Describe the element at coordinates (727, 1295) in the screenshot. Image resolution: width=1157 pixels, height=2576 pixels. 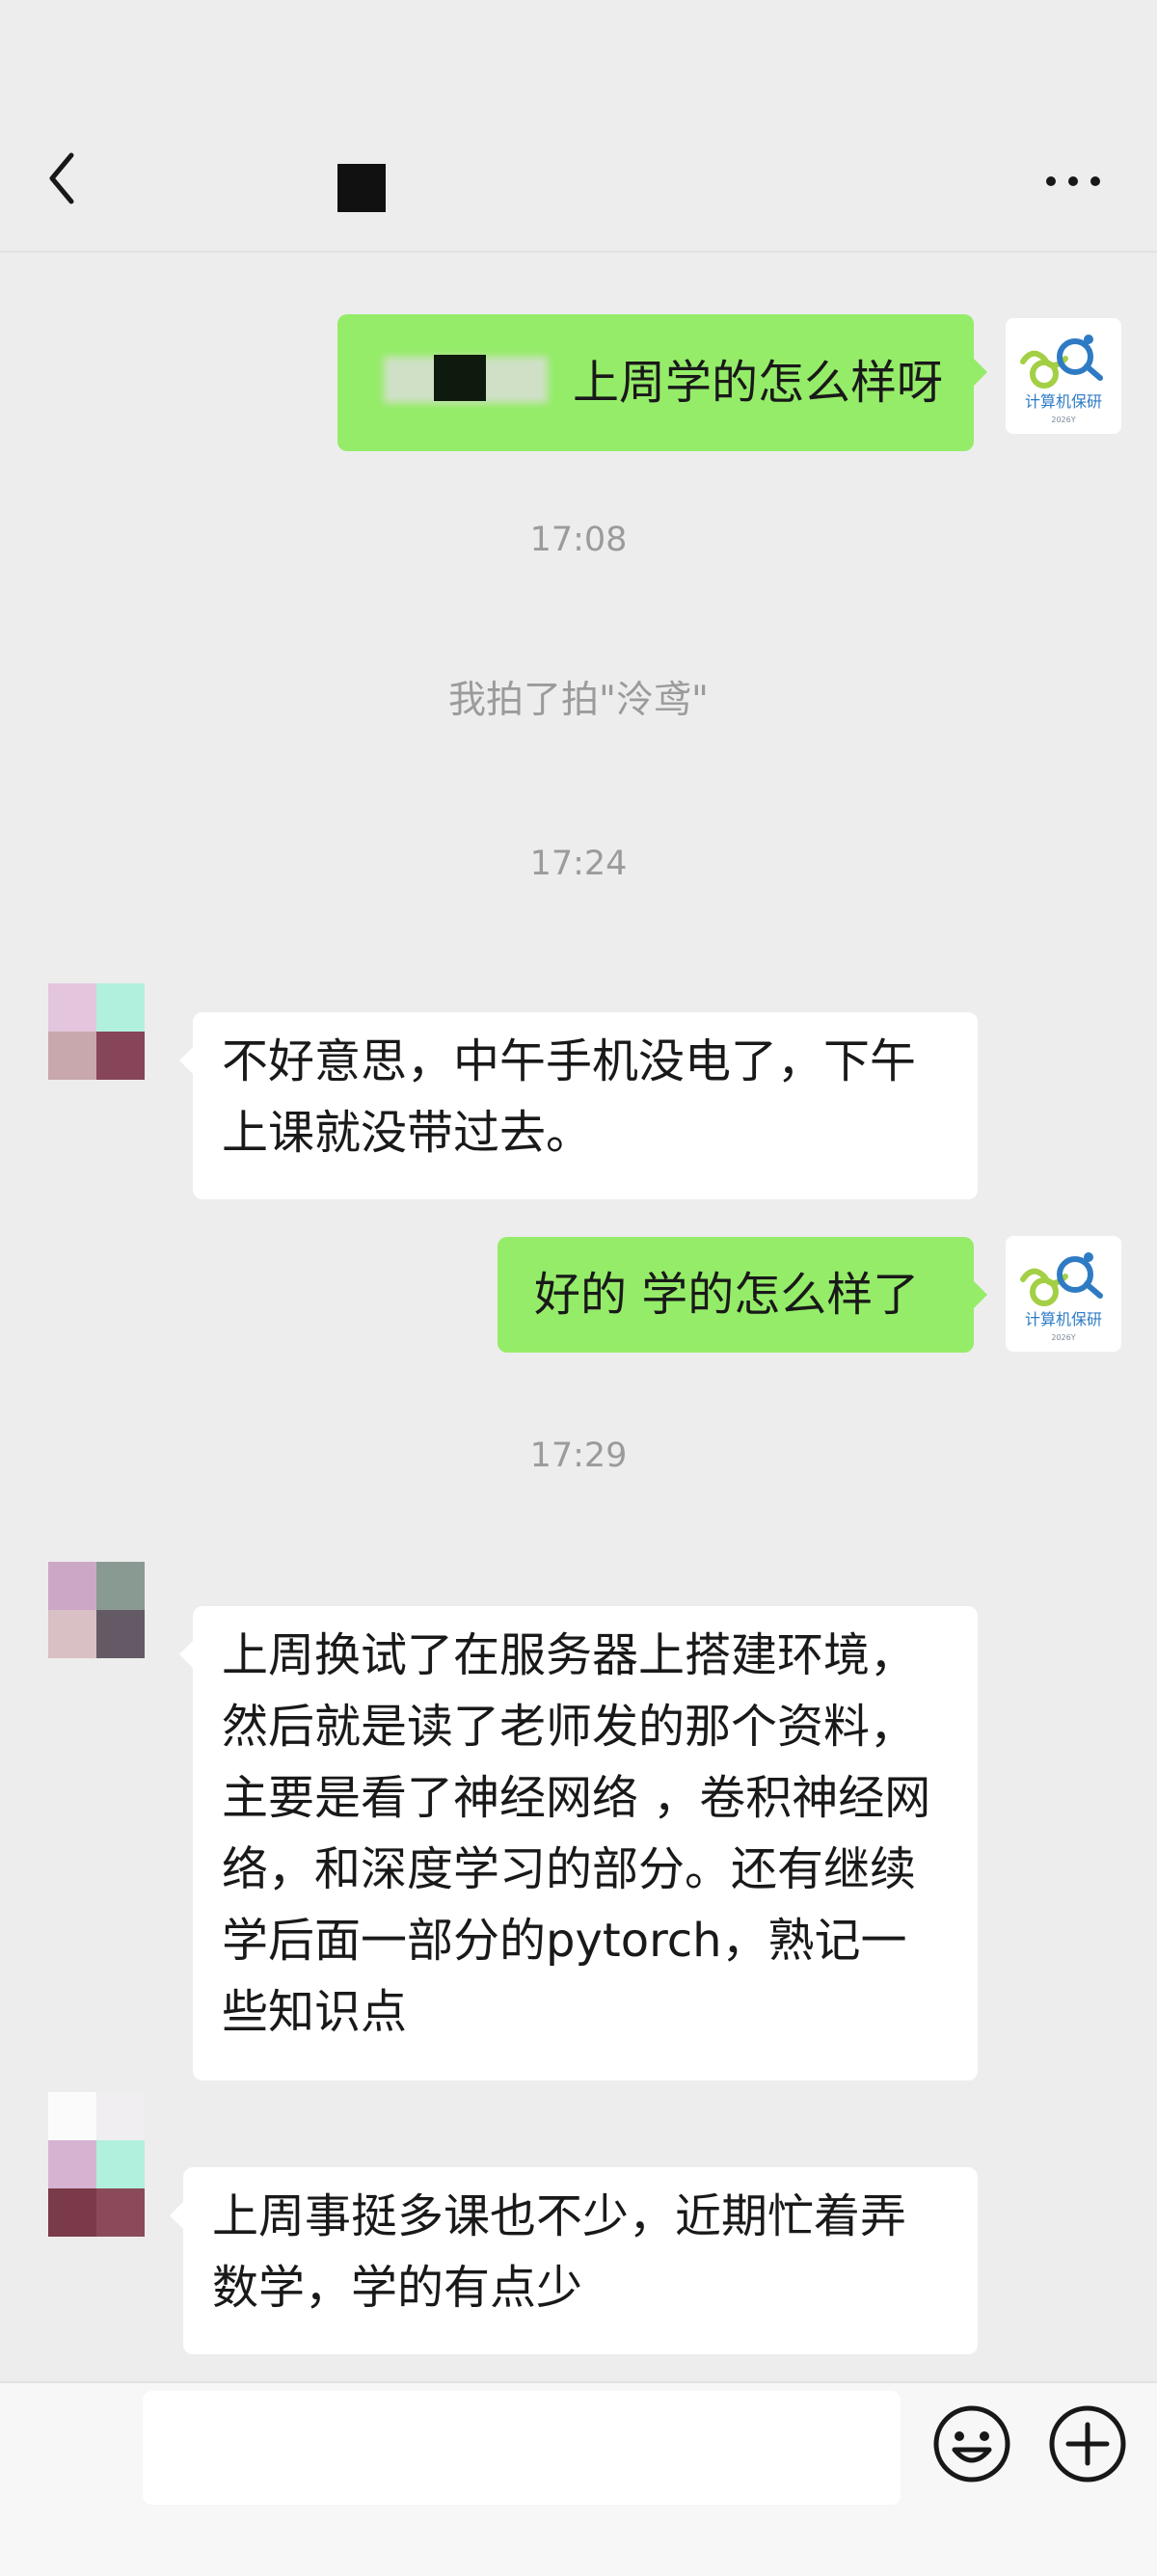
I see `message-text: 好的 学的怎么样了` at that location.